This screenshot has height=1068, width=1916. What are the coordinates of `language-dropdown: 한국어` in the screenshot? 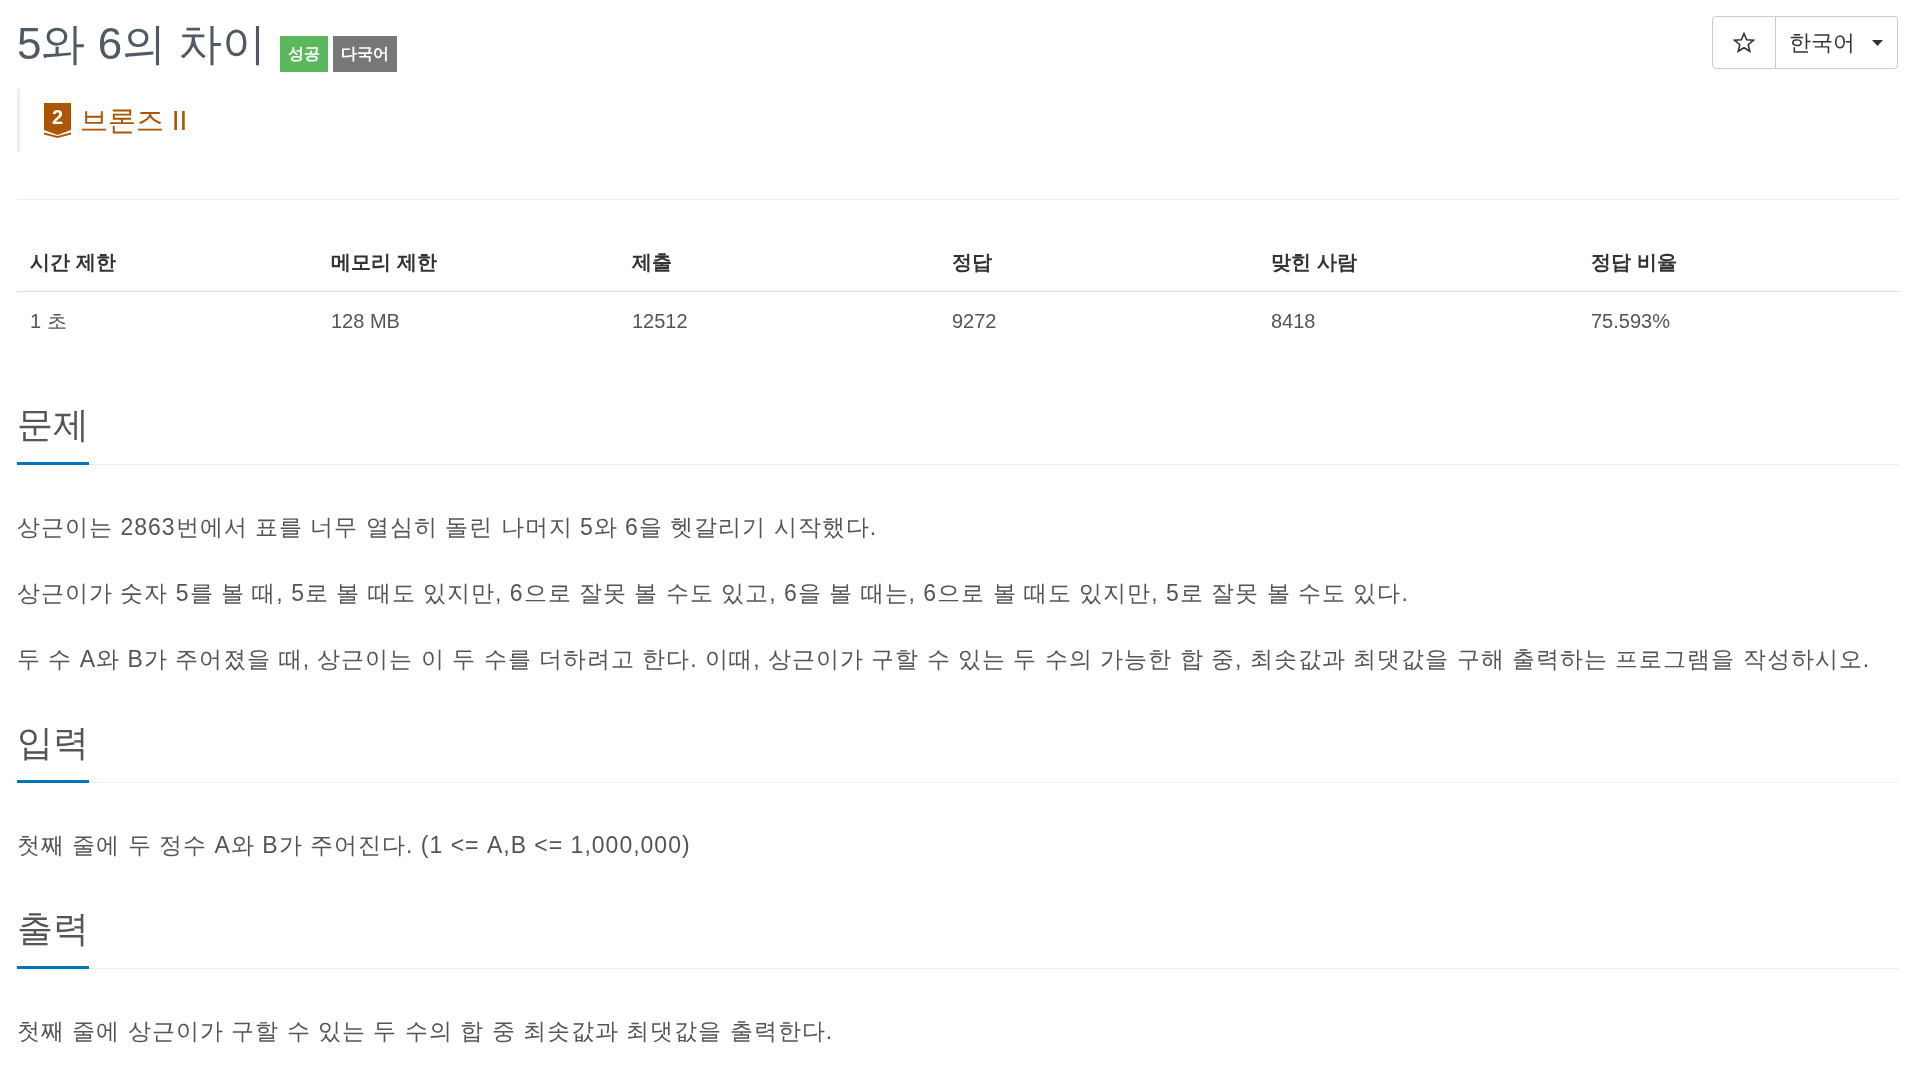 It's located at (1837, 42).